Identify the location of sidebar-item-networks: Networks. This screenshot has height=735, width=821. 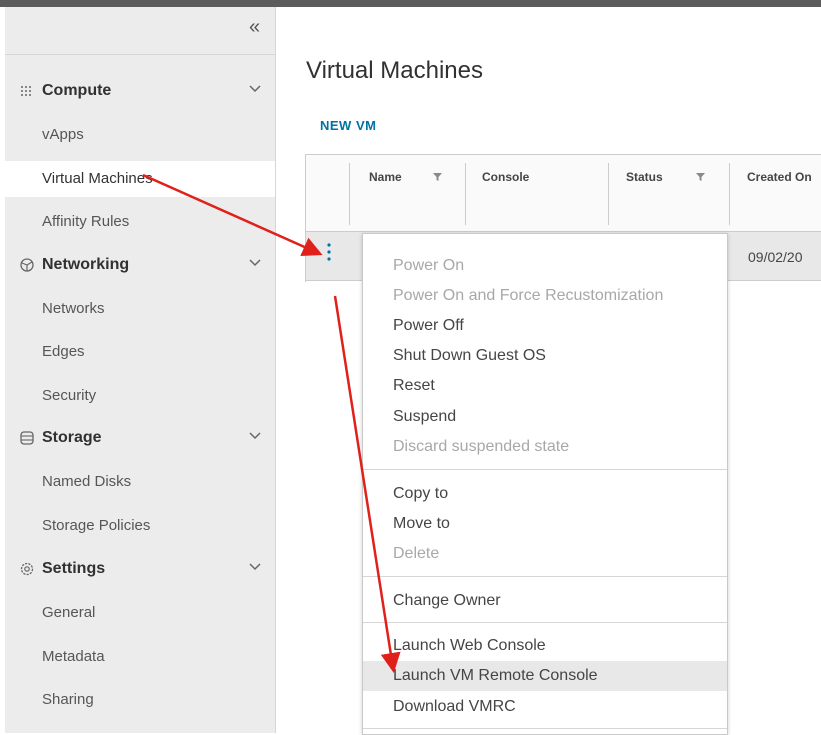
(140, 309).